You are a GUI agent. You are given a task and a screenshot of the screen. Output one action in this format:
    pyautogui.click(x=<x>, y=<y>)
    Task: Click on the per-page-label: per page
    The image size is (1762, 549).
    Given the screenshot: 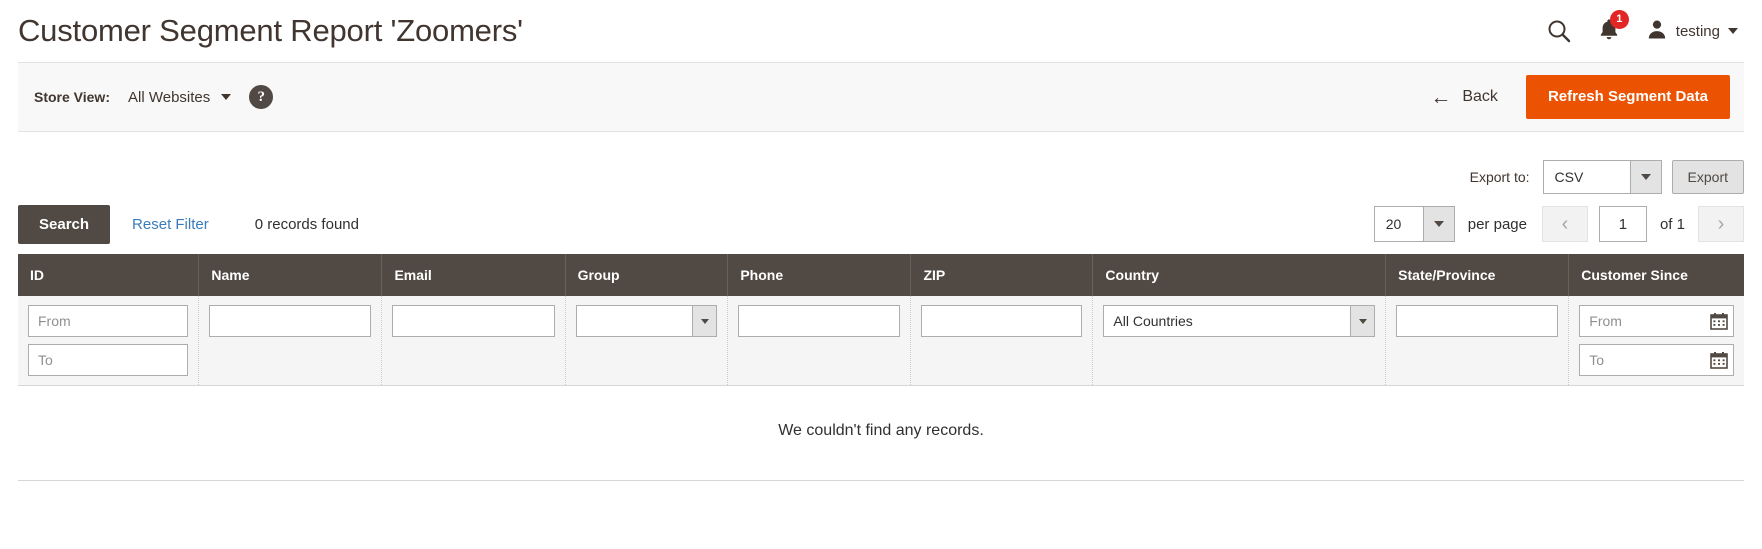 What is the action you would take?
    pyautogui.click(x=1497, y=224)
    